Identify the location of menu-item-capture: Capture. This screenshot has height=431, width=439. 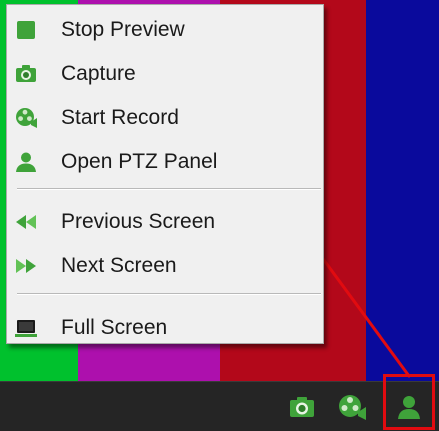
(165, 73).